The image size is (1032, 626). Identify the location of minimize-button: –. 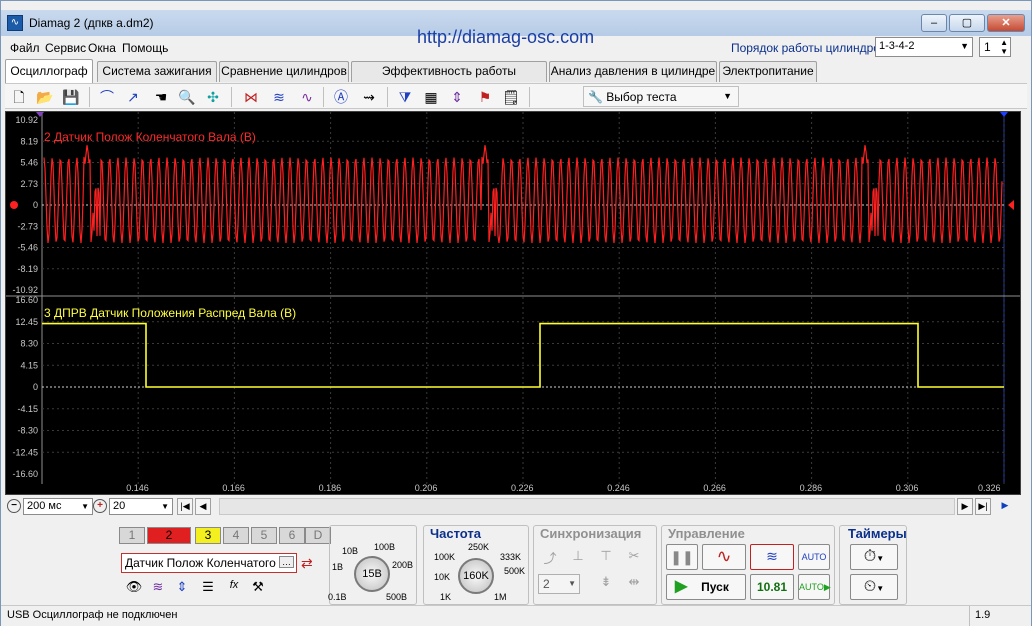
(934, 23).